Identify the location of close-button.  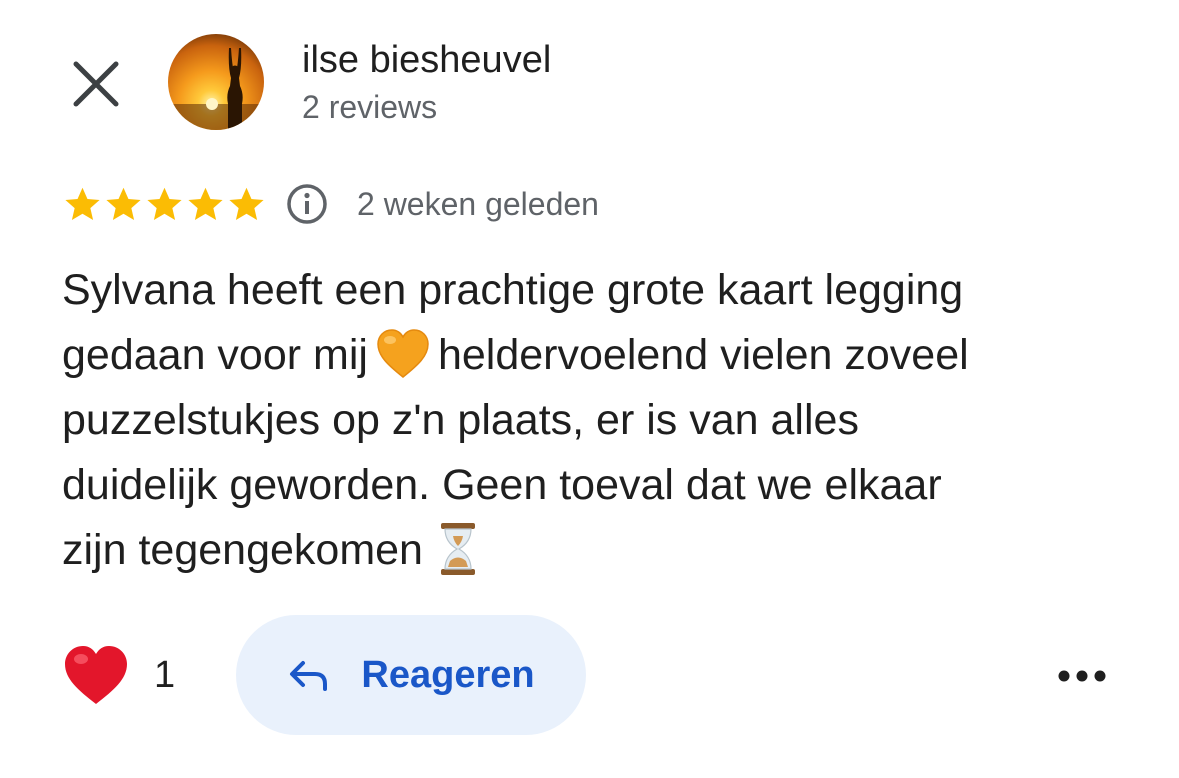
(96, 84).